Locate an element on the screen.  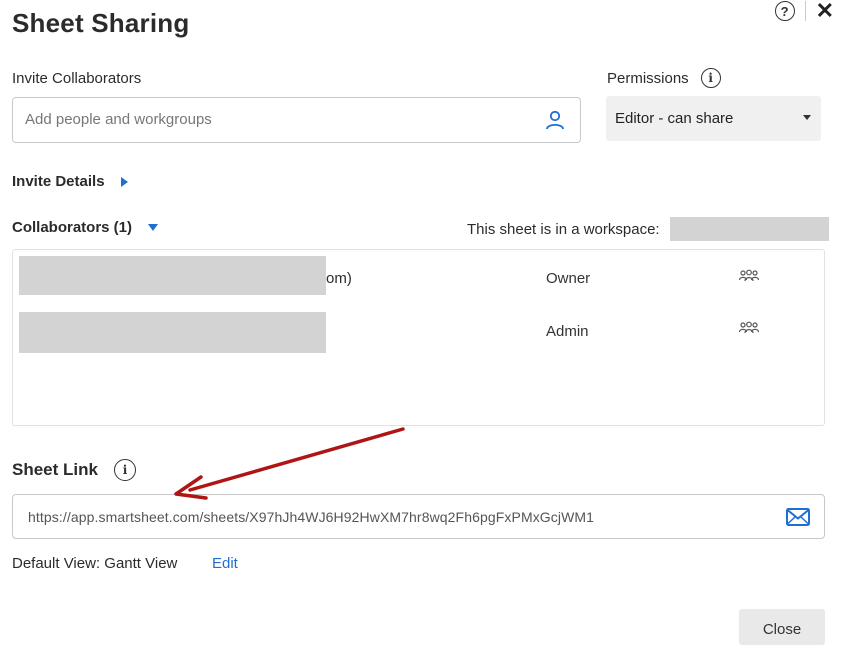
annotation-arrow-icon is located at coordinates (289, 463).